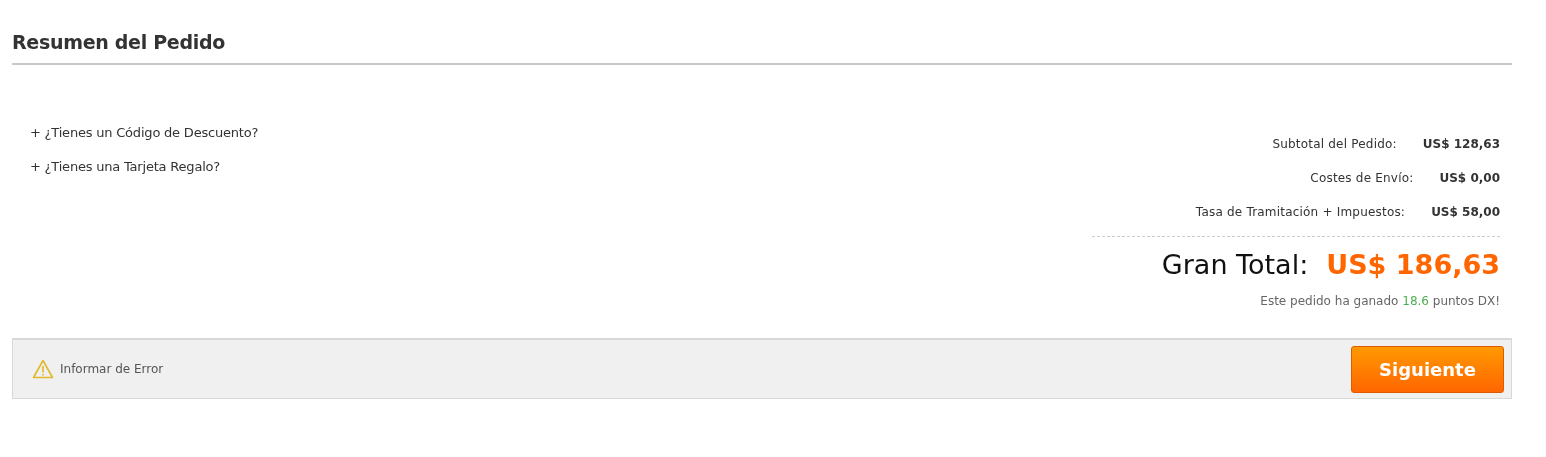 The height and width of the screenshot is (457, 1546). What do you see at coordinates (1235, 264) in the screenshot?
I see `grand-total-label: Gran Total:` at bounding box center [1235, 264].